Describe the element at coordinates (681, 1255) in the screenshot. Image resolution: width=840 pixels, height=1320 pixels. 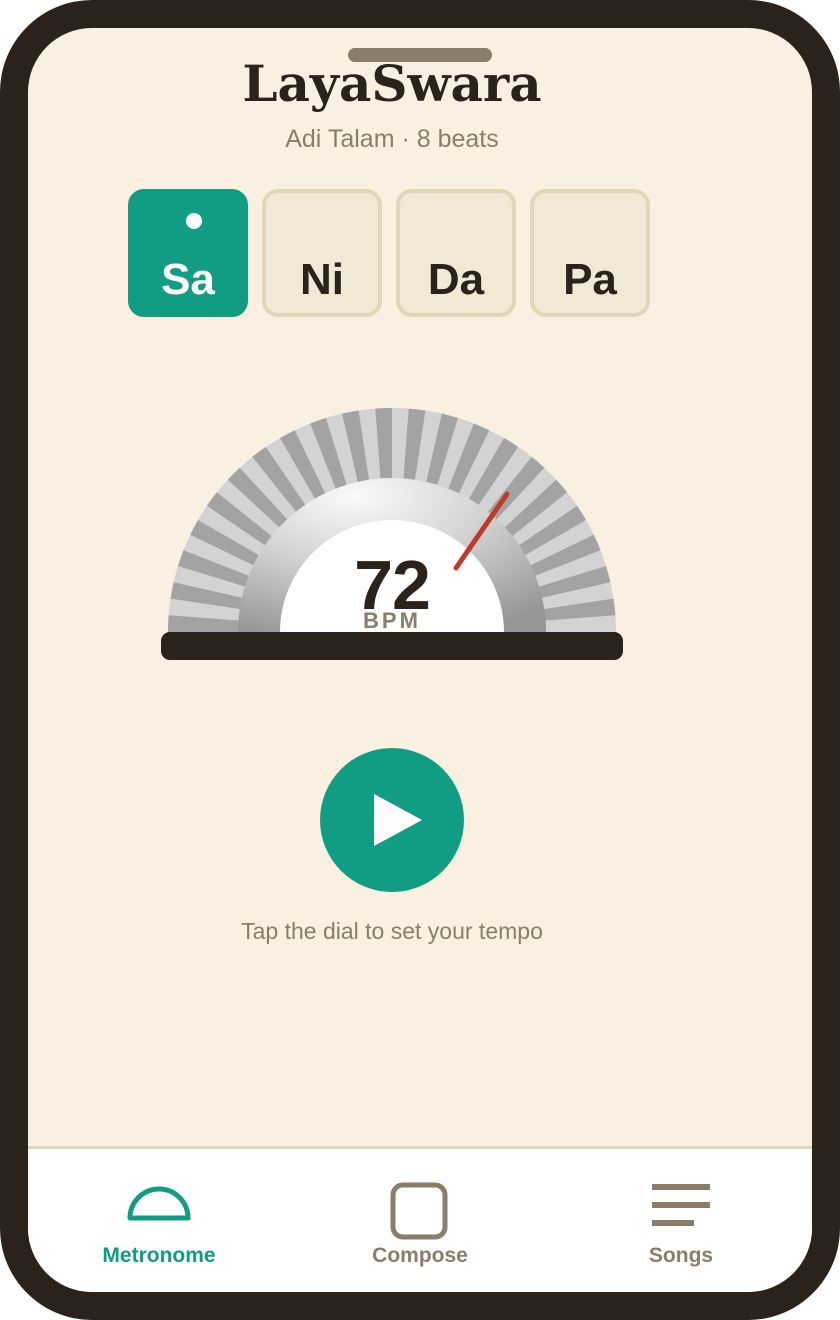
I see `tab-label: Songs` at that location.